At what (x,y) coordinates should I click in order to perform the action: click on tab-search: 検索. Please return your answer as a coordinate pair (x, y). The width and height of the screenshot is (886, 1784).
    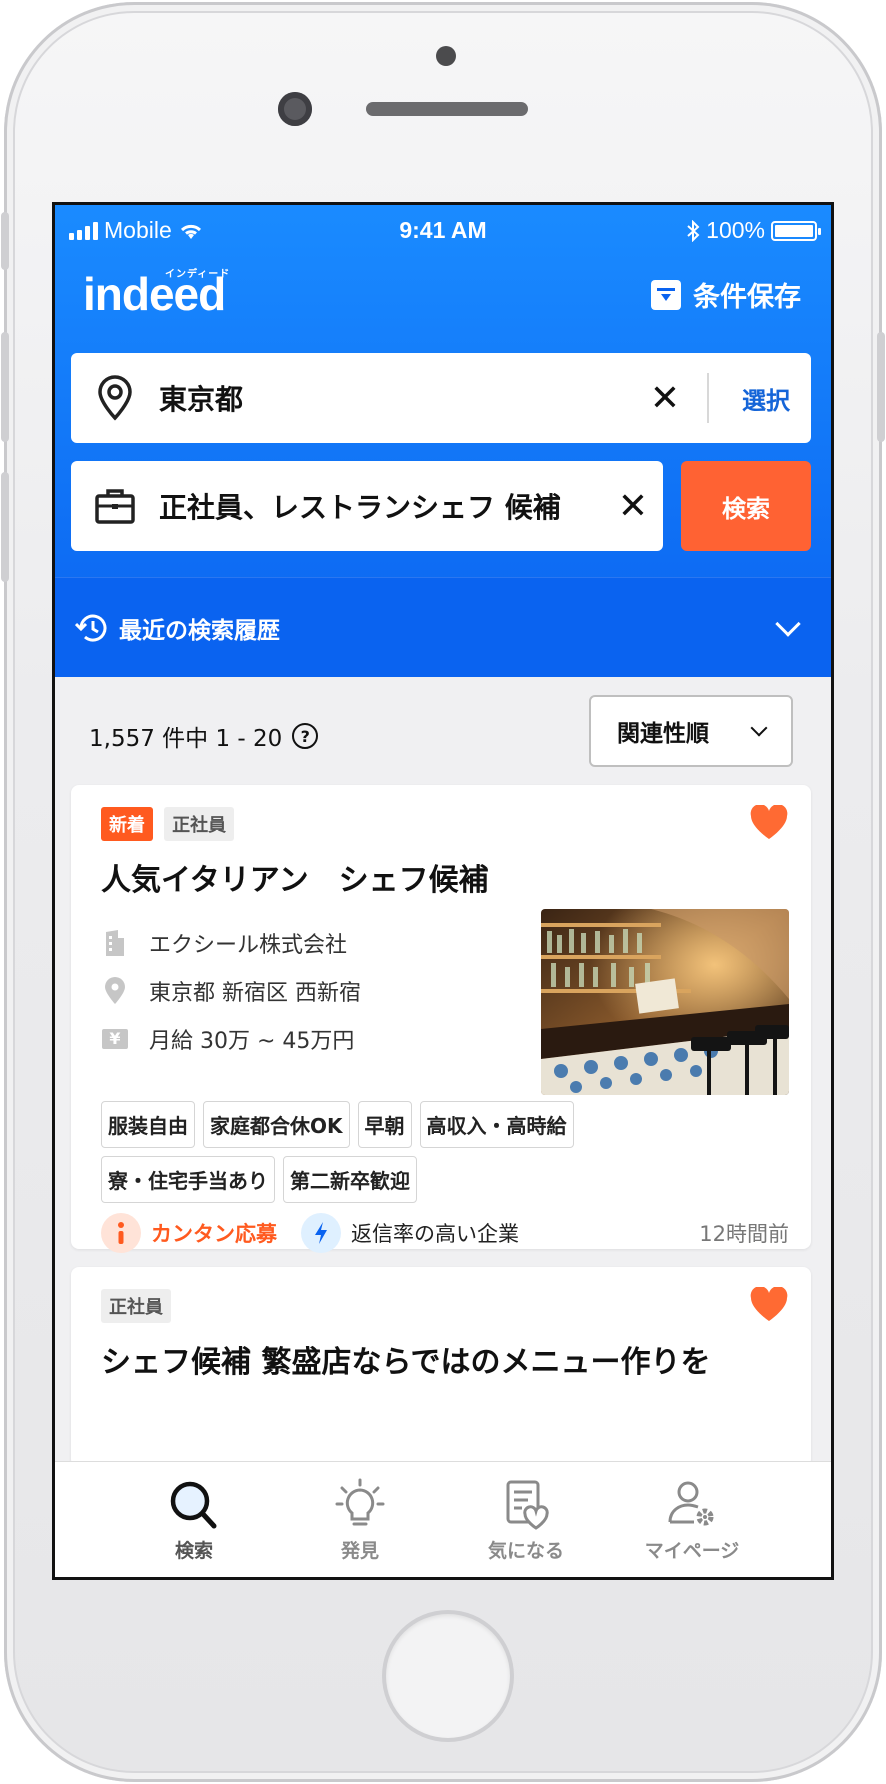
    Looking at the image, I should click on (194, 1527).